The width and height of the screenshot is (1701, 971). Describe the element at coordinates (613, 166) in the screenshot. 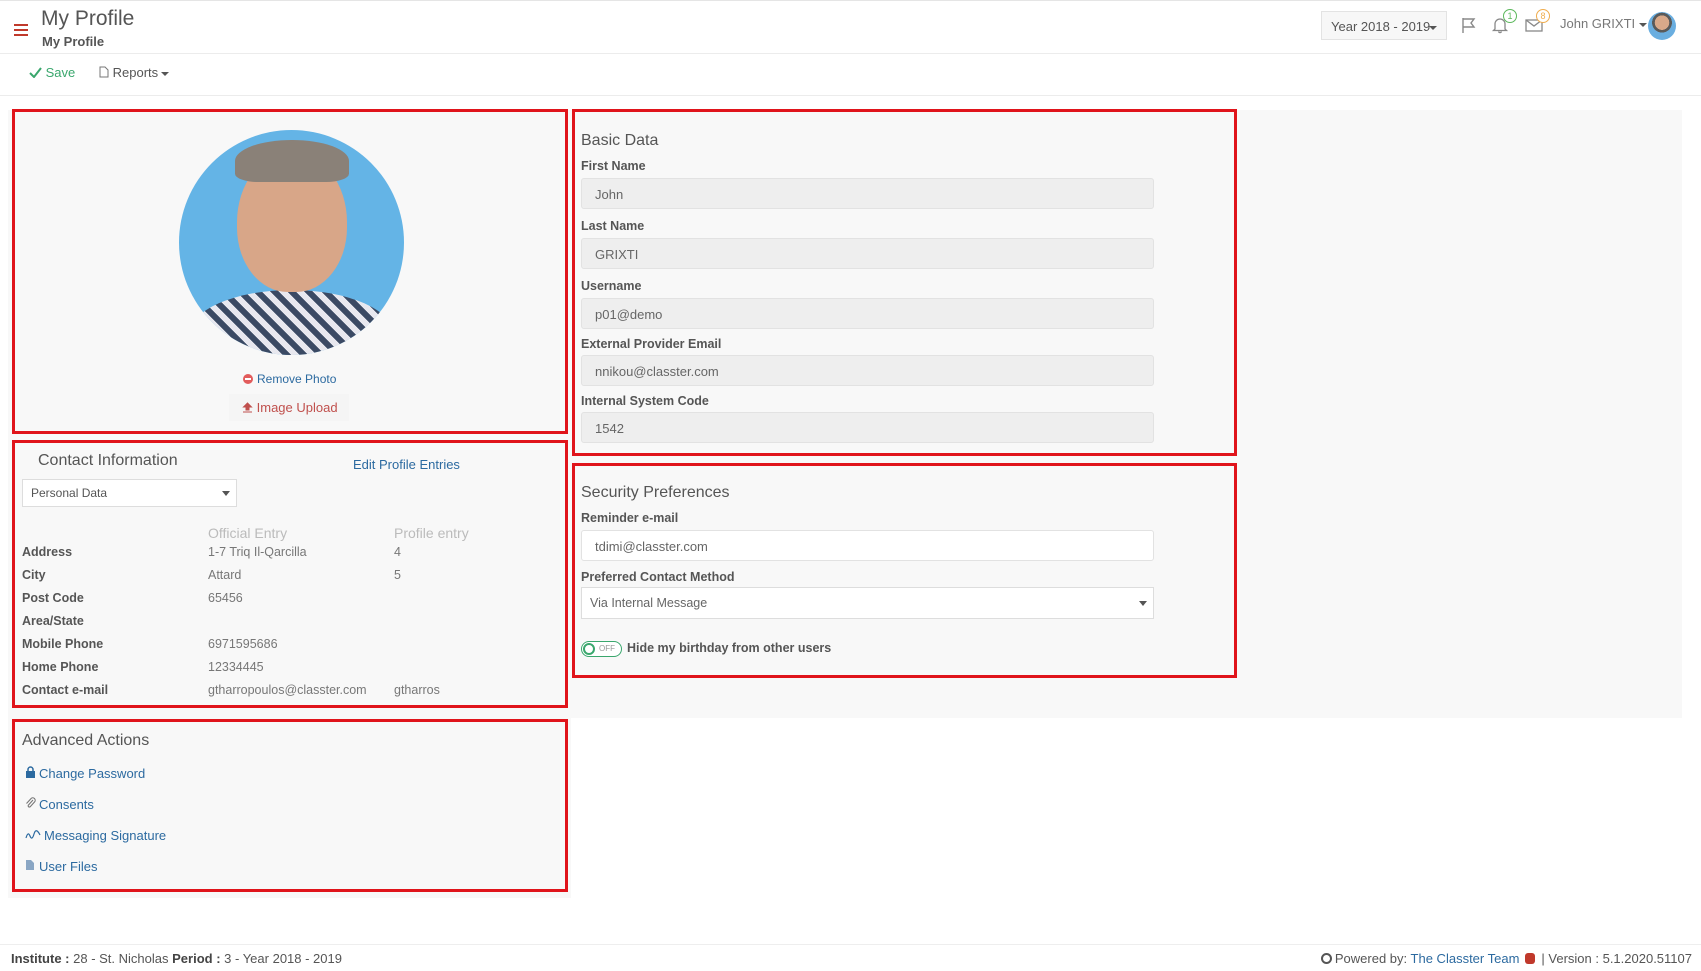

I see `first-name-label: First Name` at that location.